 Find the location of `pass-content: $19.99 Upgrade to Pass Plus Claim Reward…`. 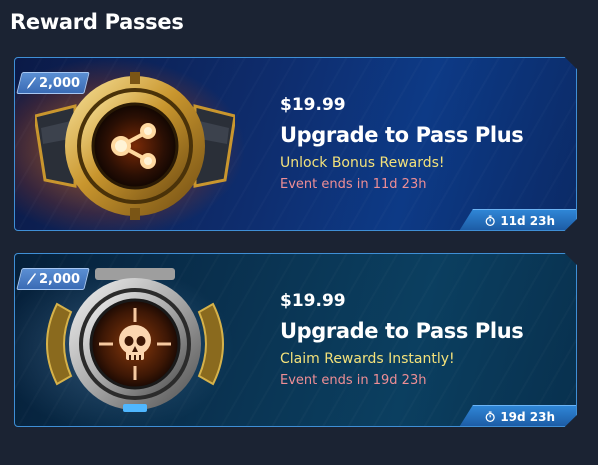

pass-content: $19.99 Upgrade to Pass Plus Claim Reward… is located at coordinates (402, 339).